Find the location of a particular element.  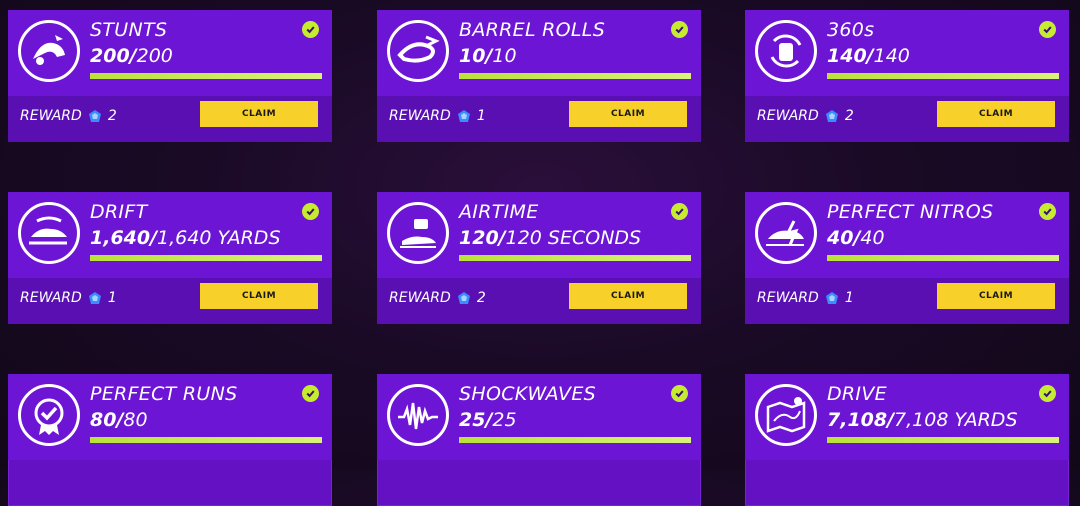

stunt-car-icon is located at coordinates (49, 51).